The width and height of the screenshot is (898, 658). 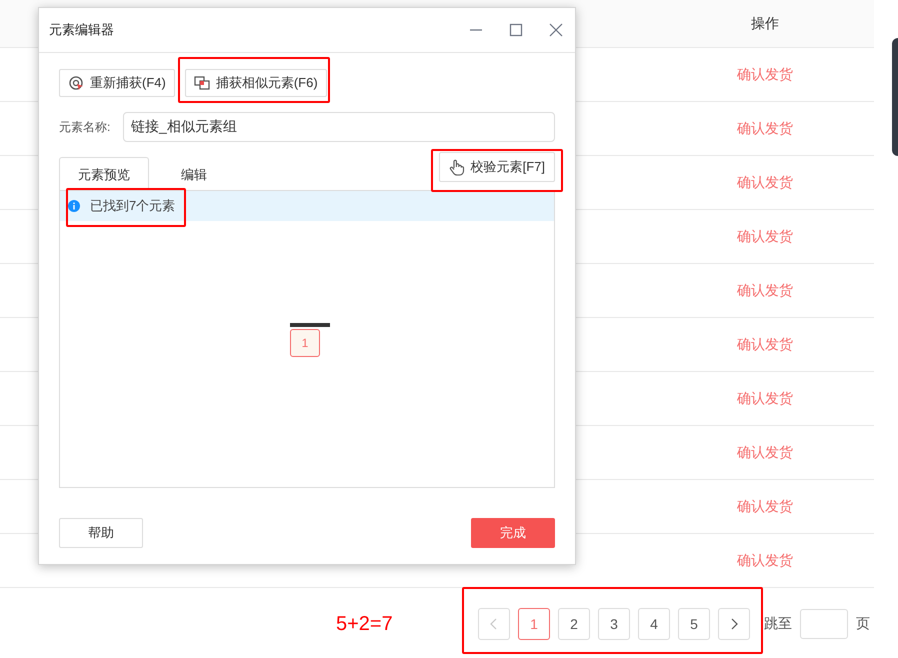 What do you see at coordinates (824, 624) in the screenshot?
I see `page-input` at bounding box center [824, 624].